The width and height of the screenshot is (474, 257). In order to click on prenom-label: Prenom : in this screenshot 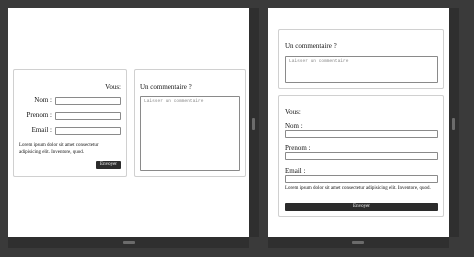, I will do `click(39, 115)`.